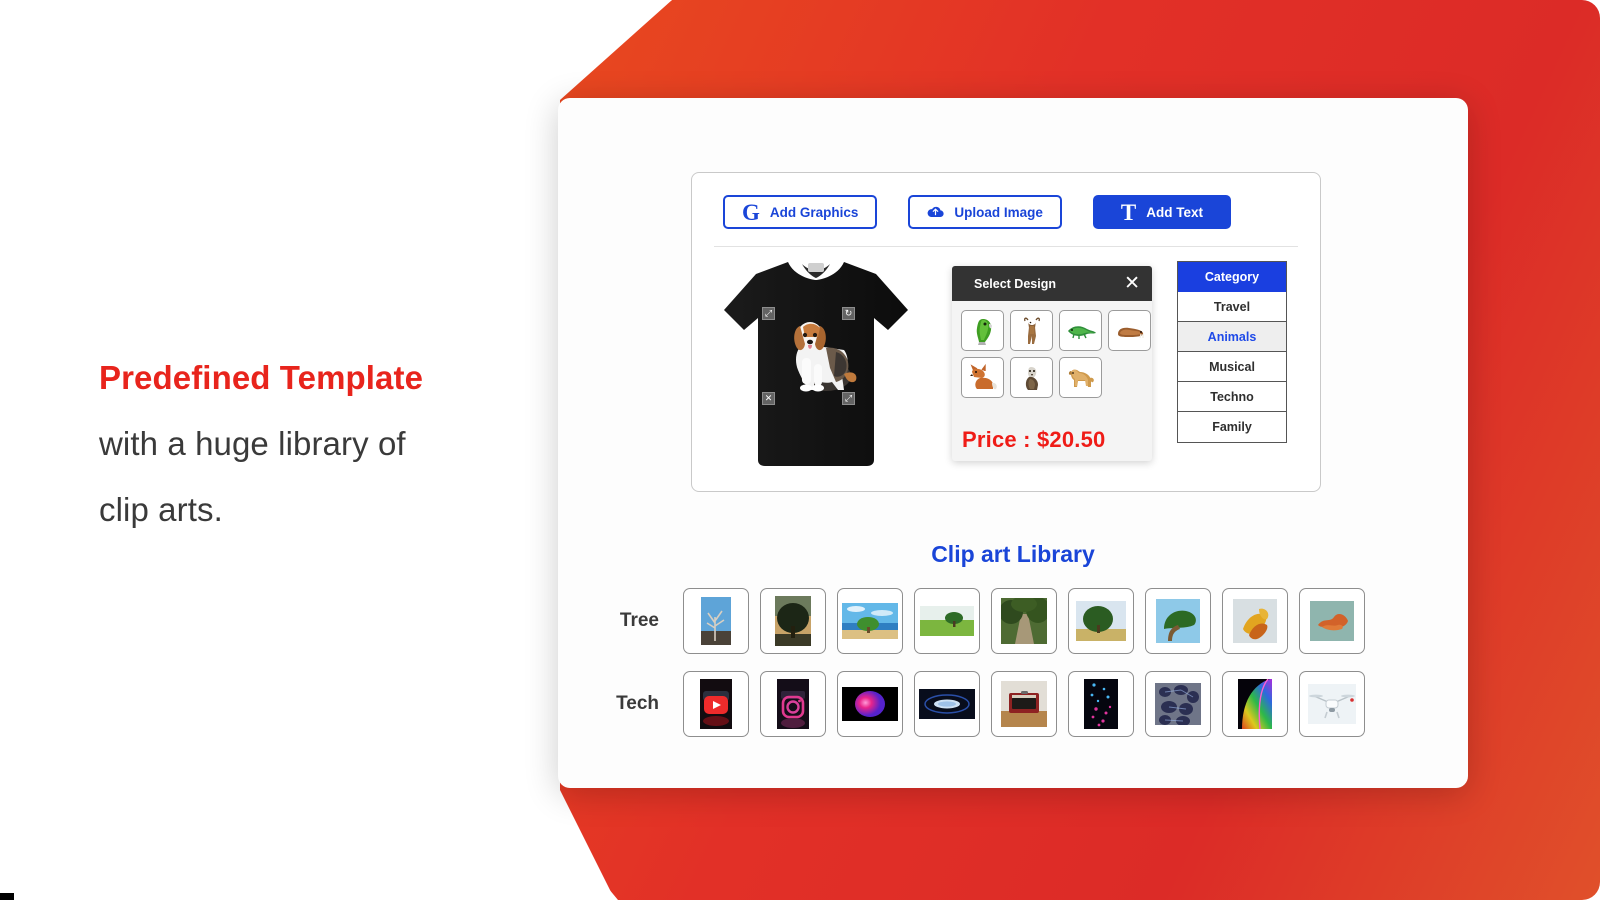 The height and width of the screenshot is (900, 1600). I want to click on select-design-header: Select Design ✕, so click(1052, 283).